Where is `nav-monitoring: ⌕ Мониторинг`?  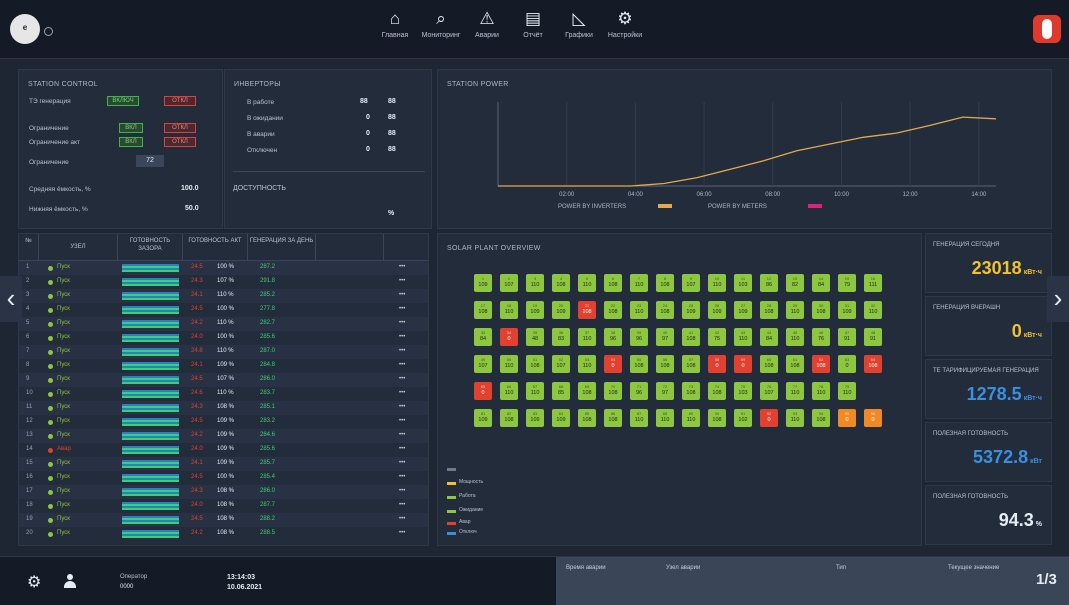
nav-monitoring: ⌕ Мониторинг is located at coordinates (441, 29).